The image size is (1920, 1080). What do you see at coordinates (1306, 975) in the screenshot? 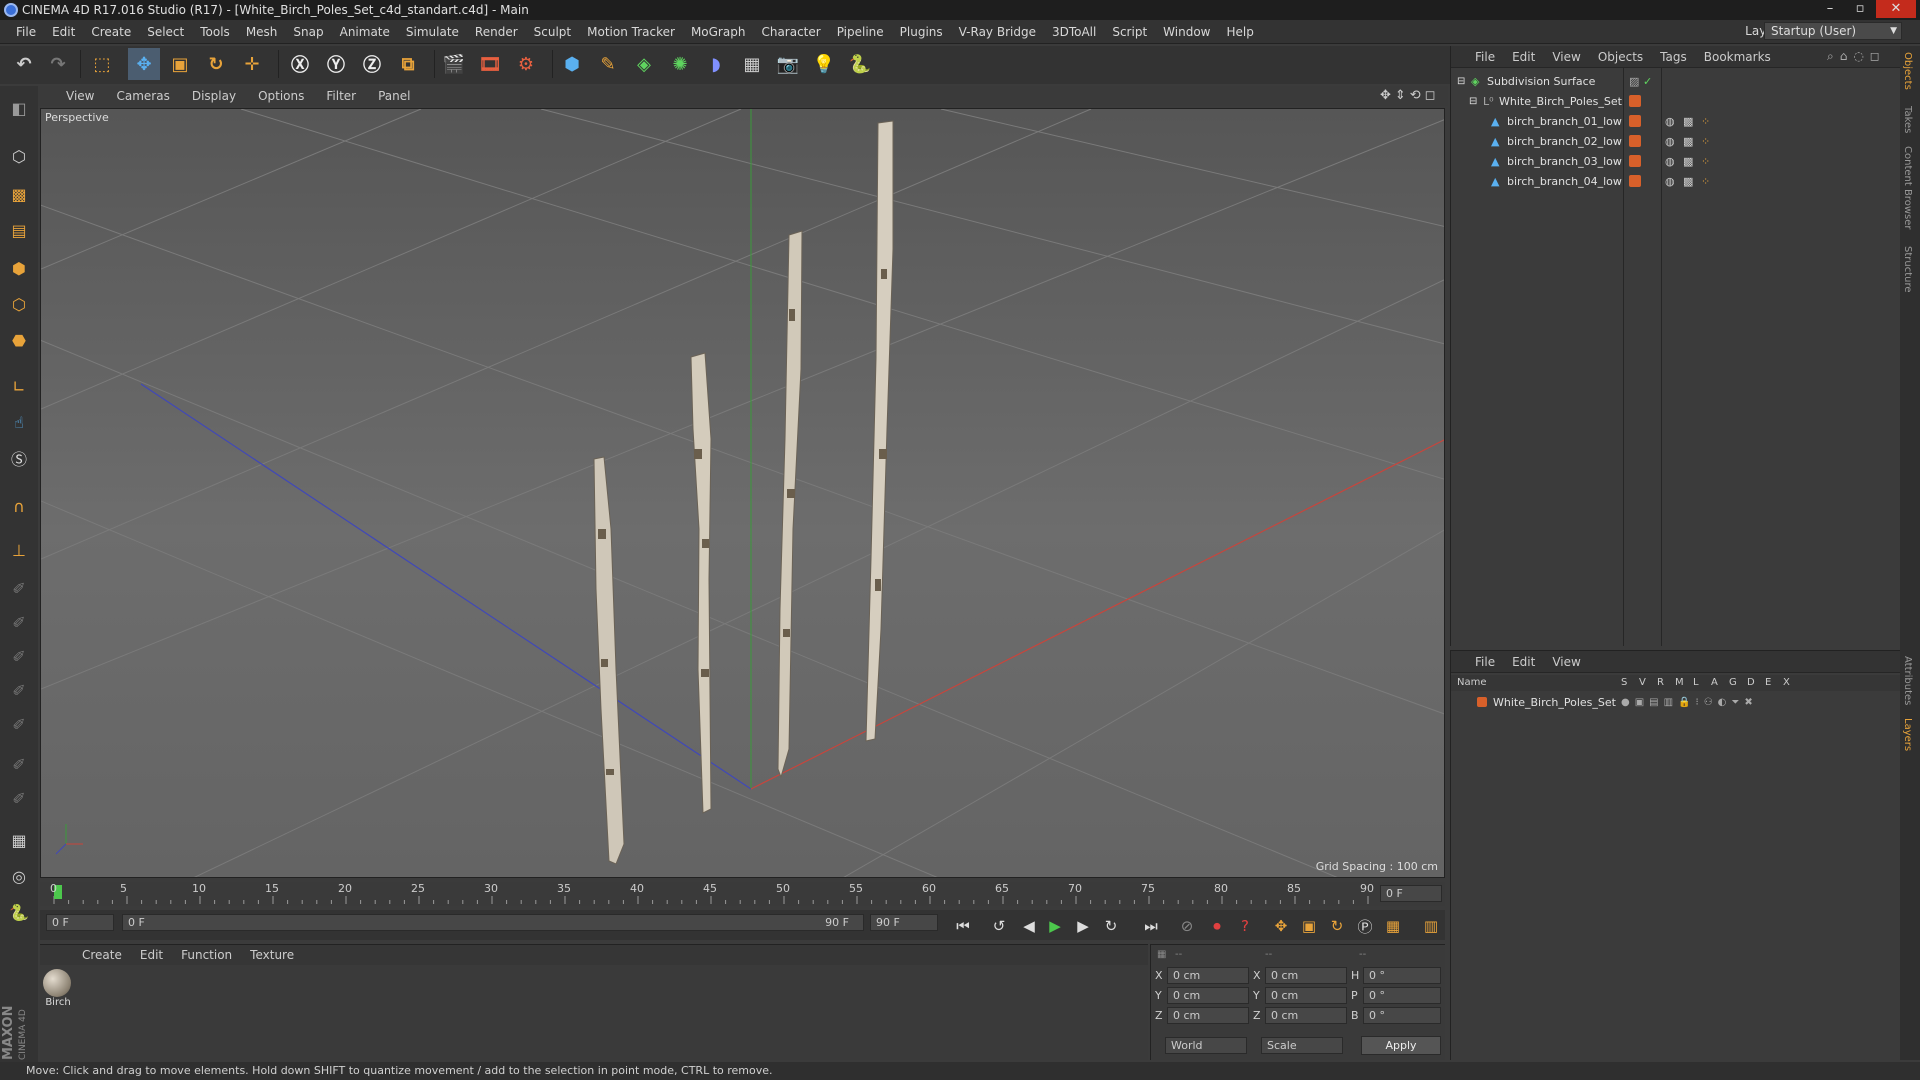
I see `size-x-field: 0 cm` at bounding box center [1306, 975].